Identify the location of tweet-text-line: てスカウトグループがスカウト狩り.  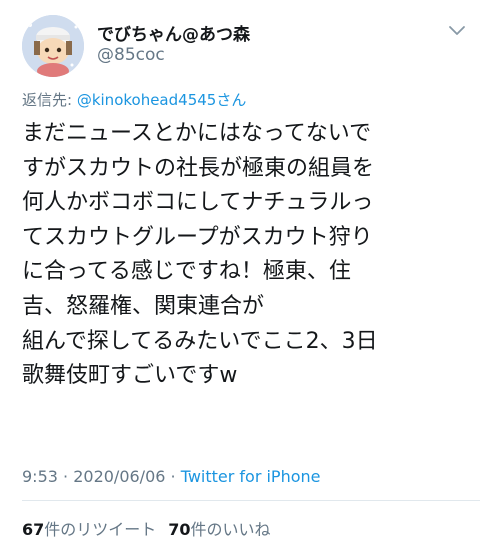
(197, 237).